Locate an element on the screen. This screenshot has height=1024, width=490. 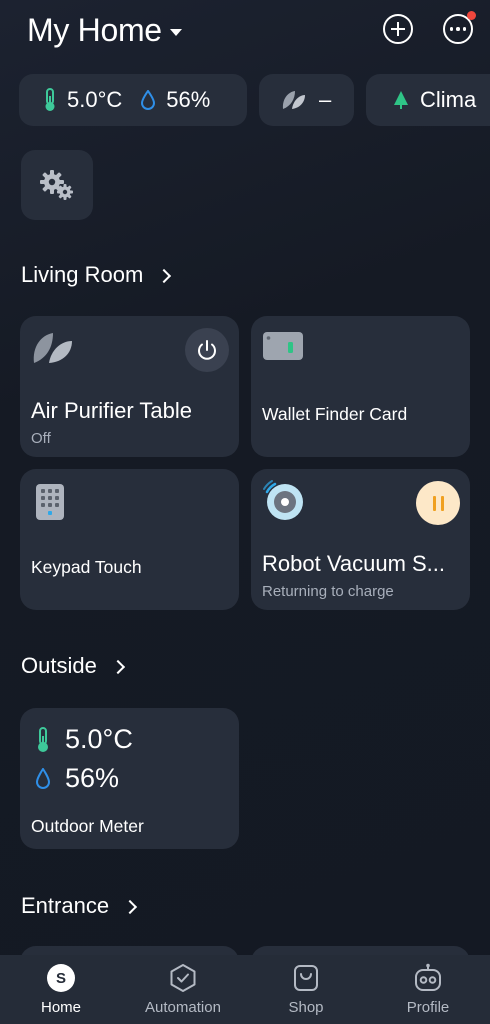
scene-settings-button is located at coordinates (57, 185).